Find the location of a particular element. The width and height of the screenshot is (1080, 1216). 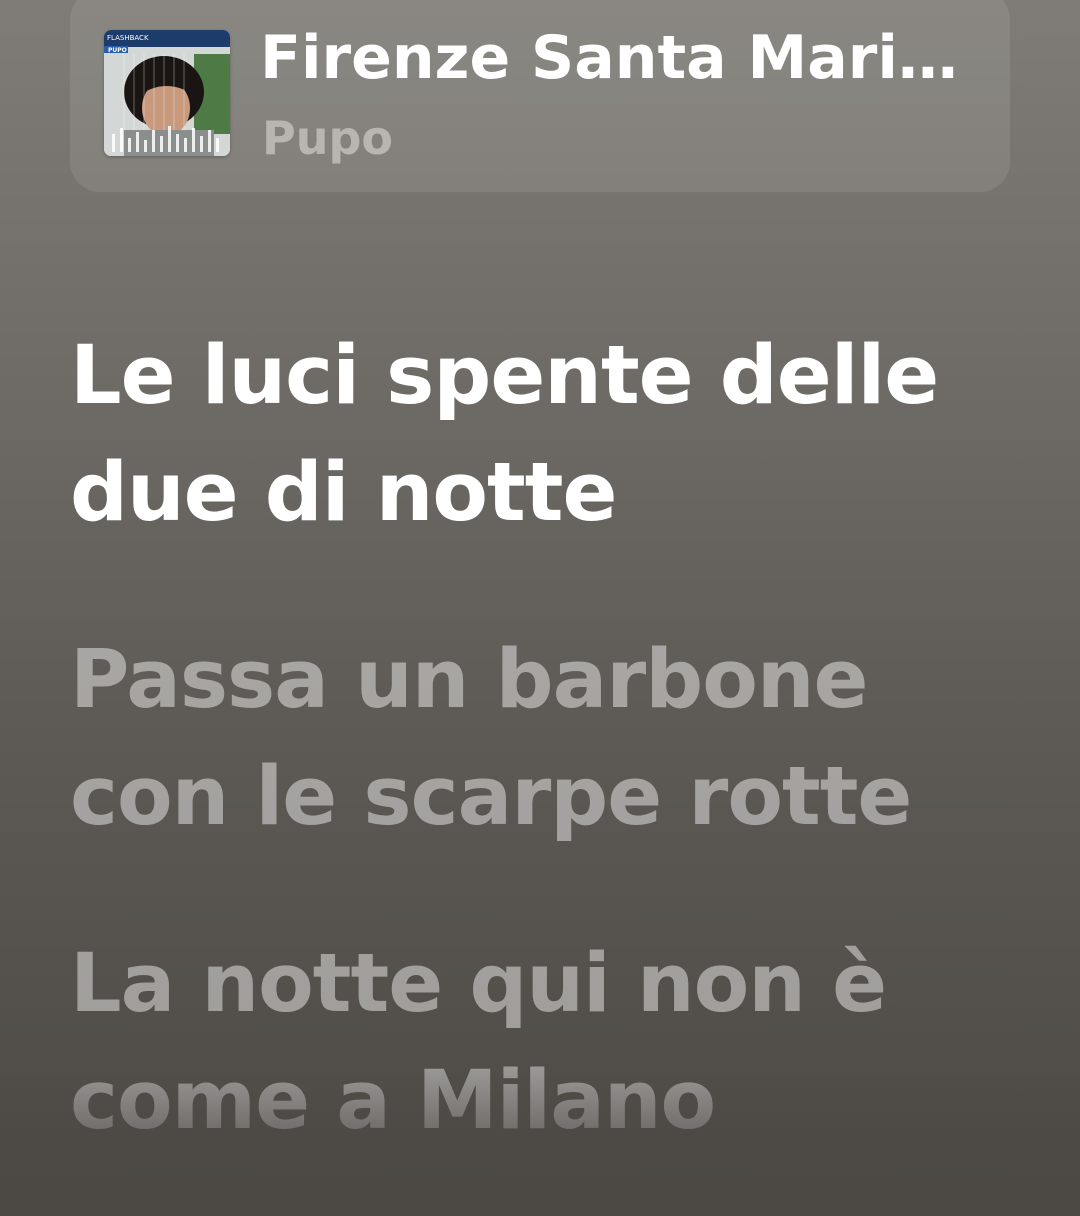

artist-name: Pupo is located at coordinates (327, 138).